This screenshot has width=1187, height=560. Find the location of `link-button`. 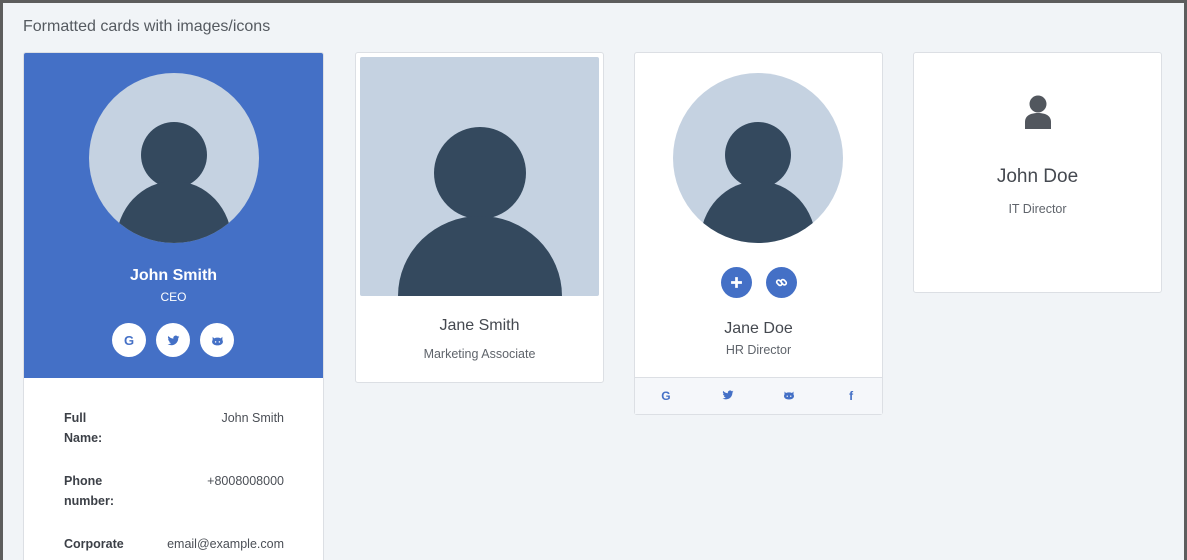

link-button is located at coordinates (781, 282).